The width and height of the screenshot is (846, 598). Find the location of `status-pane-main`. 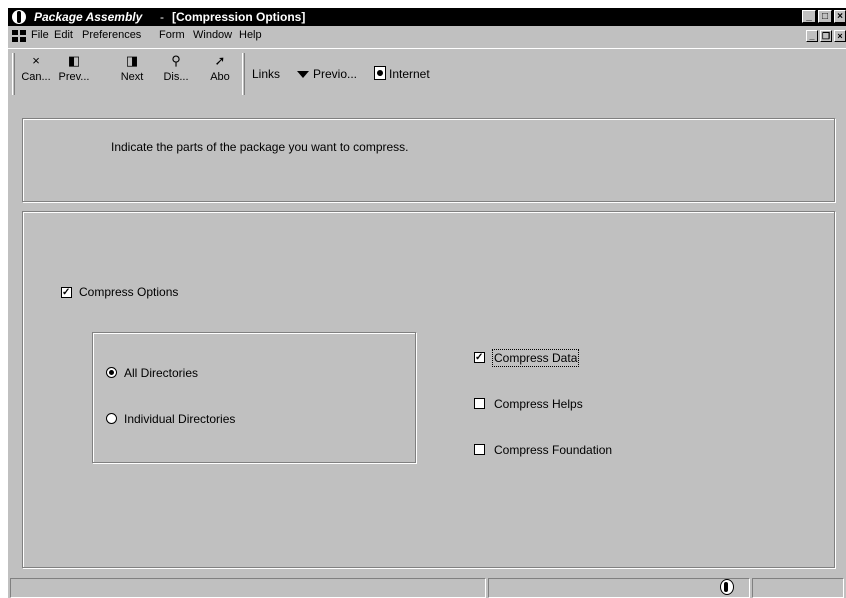

status-pane-main is located at coordinates (248, 588).